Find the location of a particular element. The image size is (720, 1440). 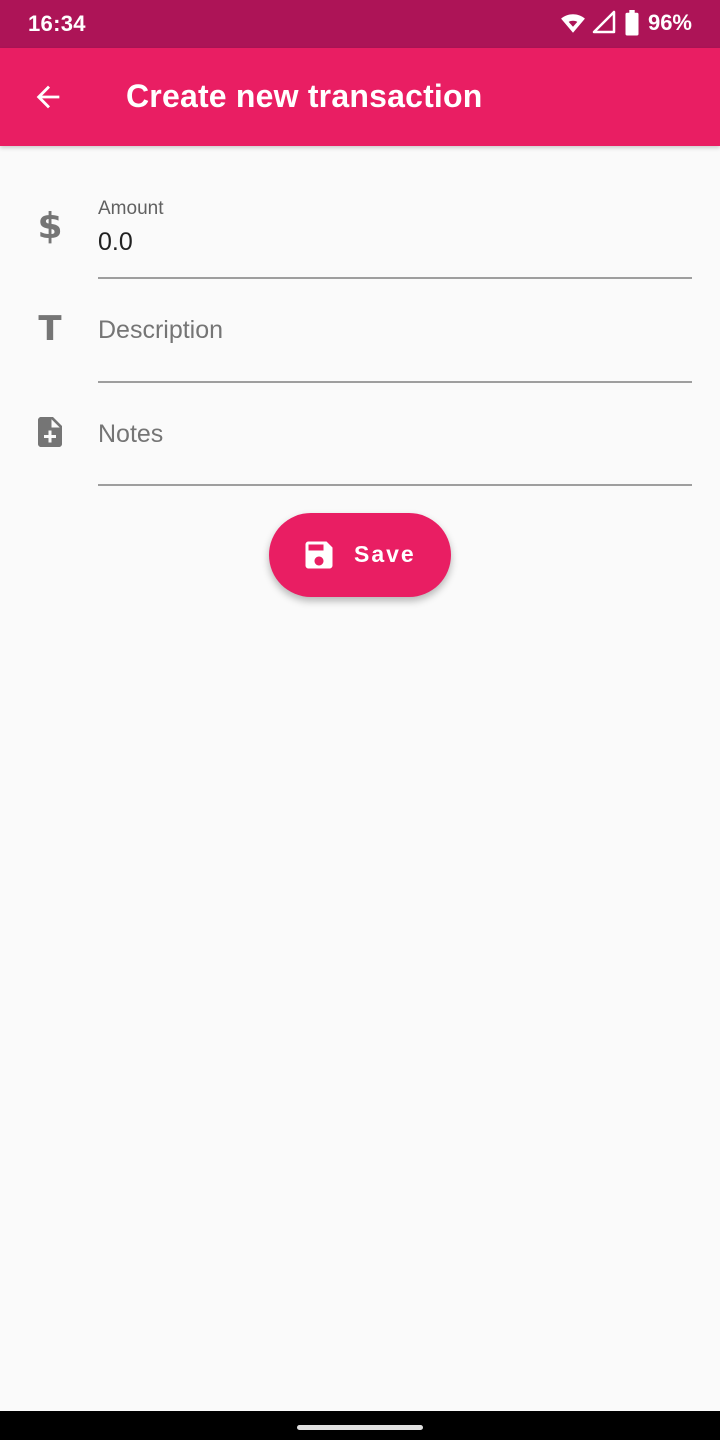

status-bar: 16:34 96% is located at coordinates (360, 24).